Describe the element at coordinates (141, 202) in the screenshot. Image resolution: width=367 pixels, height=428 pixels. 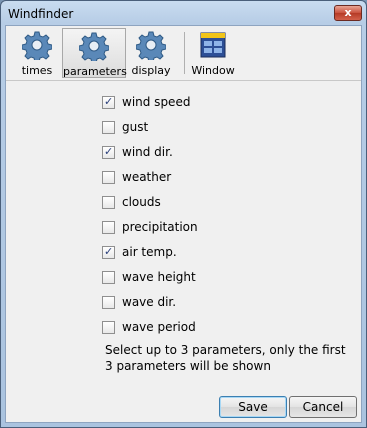
I see `parameter-label: clouds` at that location.